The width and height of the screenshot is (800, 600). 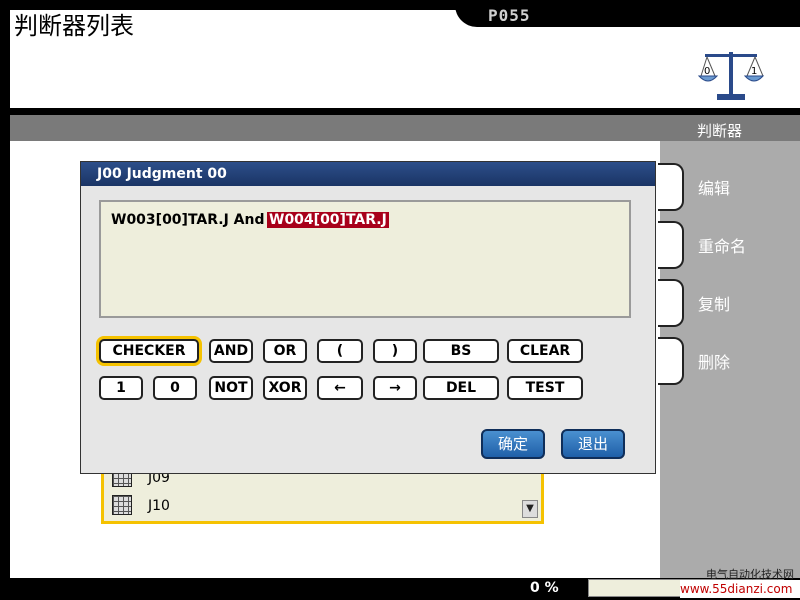 What do you see at coordinates (740, 589) in the screenshot?
I see `watermark-url: www.55dianzi.com` at bounding box center [740, 589].